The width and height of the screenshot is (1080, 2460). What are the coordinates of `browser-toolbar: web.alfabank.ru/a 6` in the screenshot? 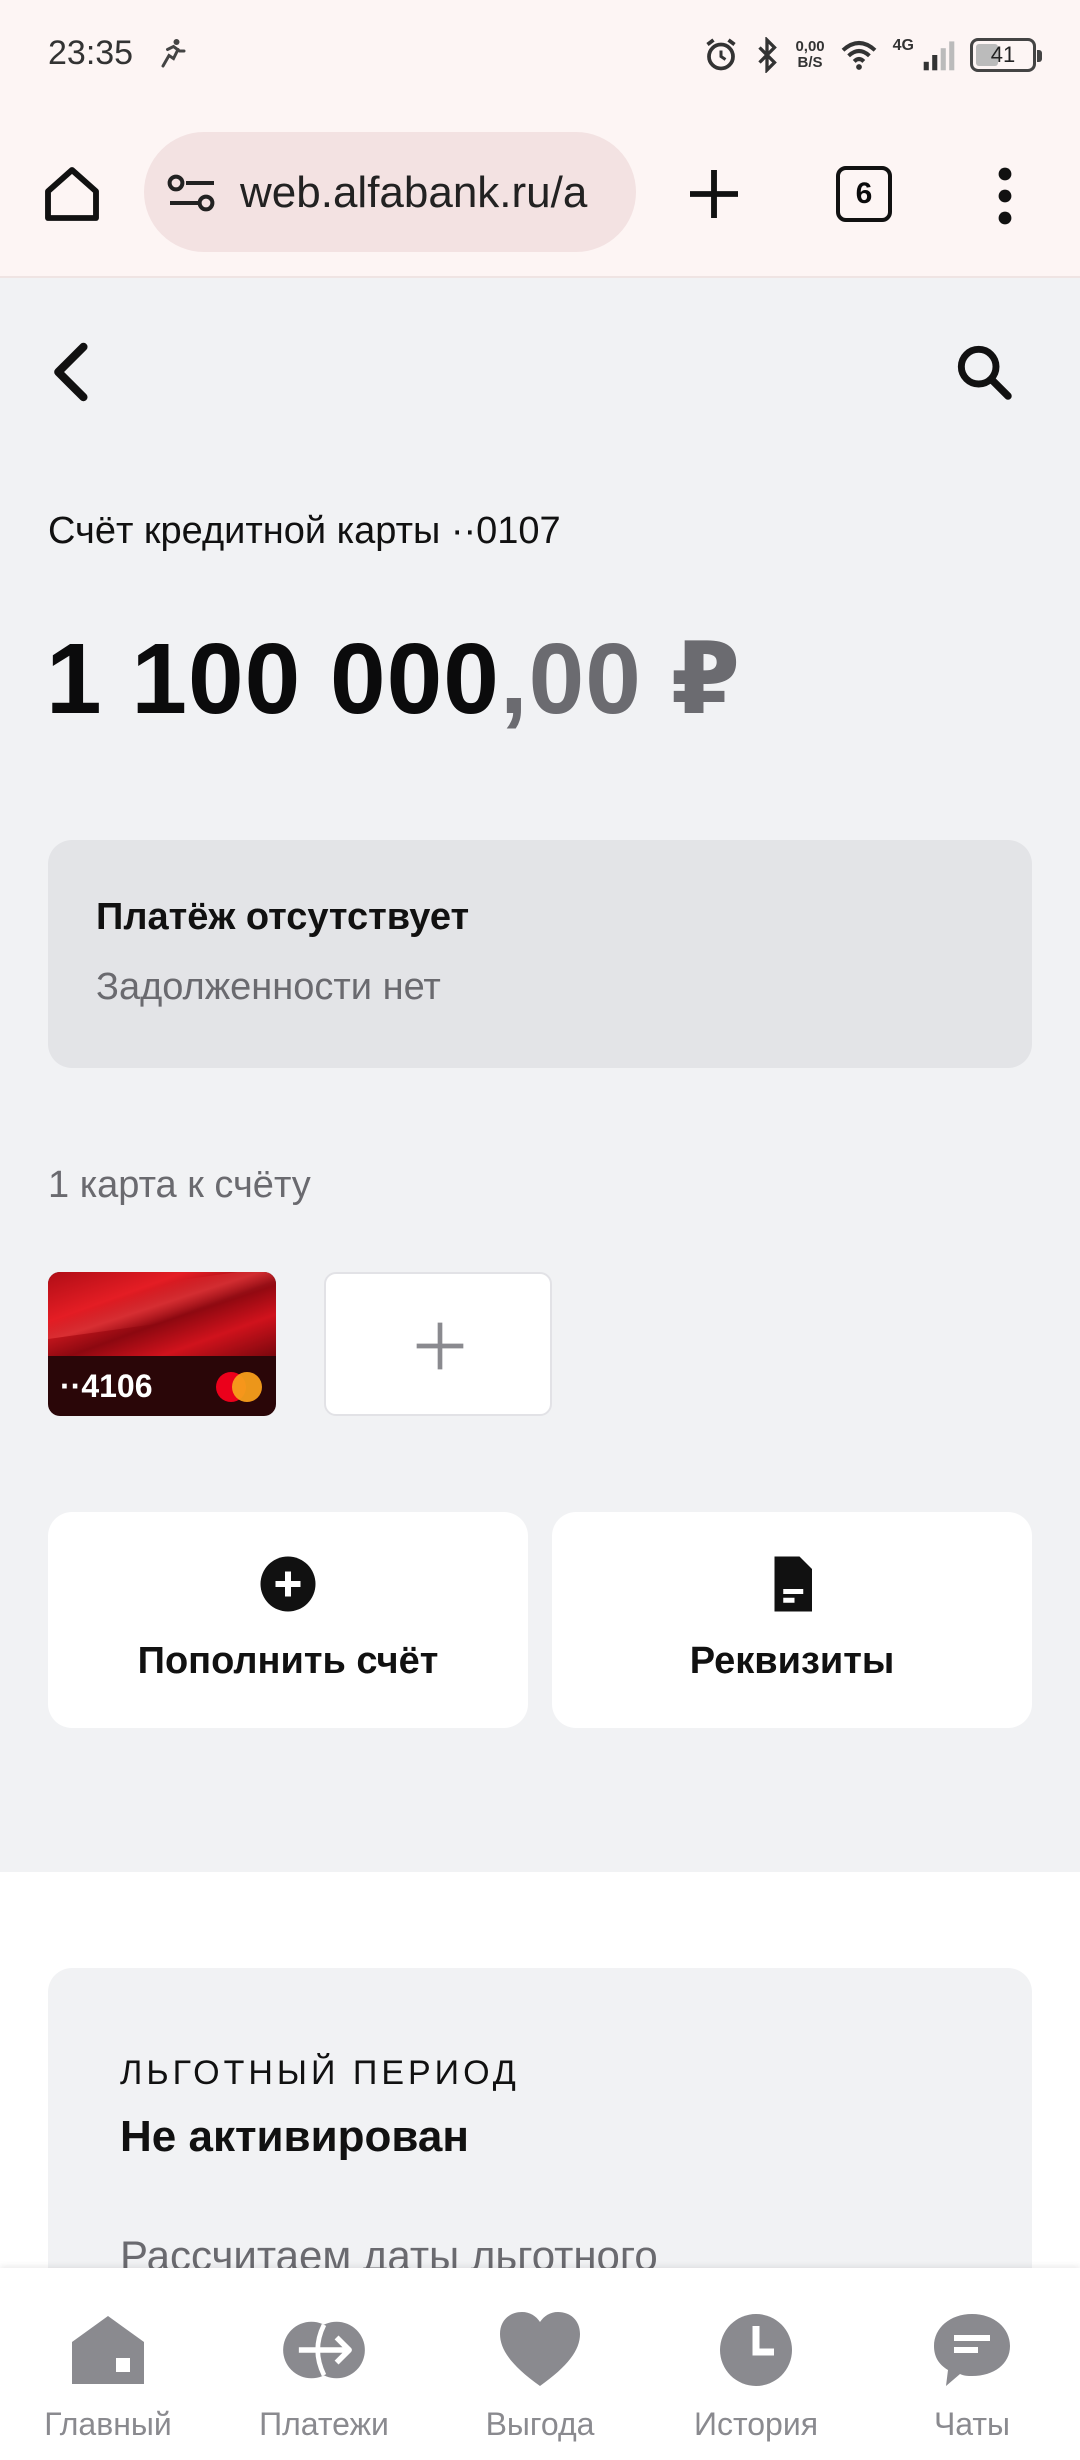 It's located at (540, 194).